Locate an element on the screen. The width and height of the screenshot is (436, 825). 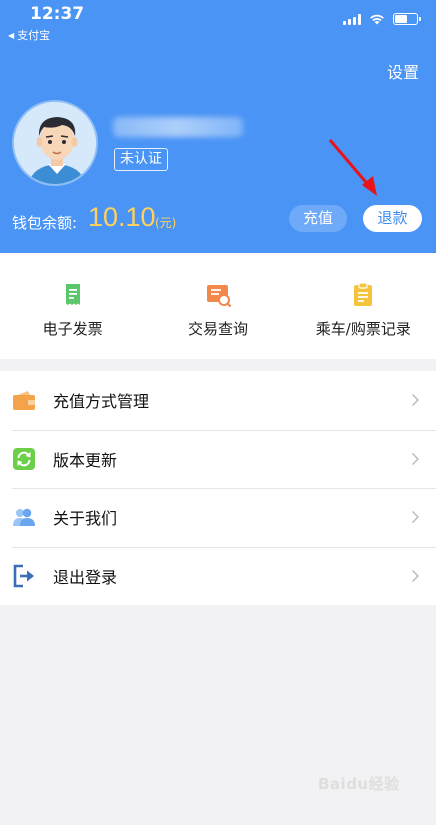
back-triangle-icon: ◀ is located at coordinates (11, 35).